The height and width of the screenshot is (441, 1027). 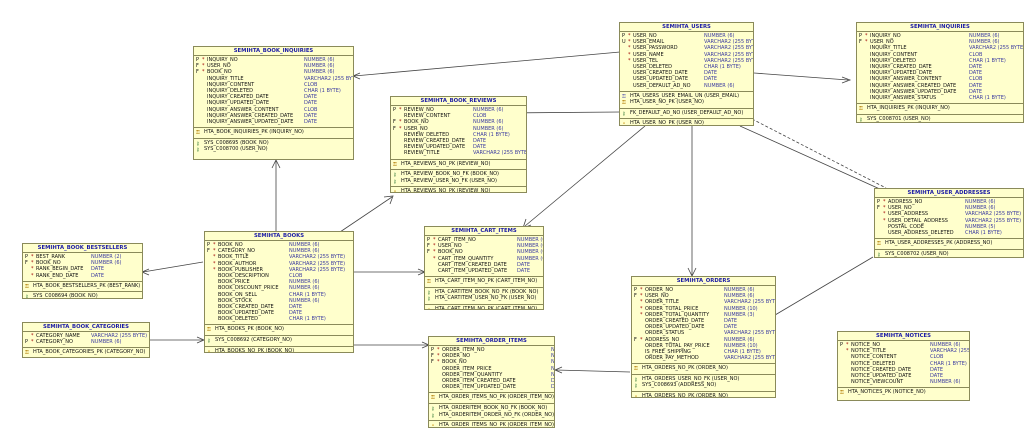 I want to click on key-section: ⚷ SYS_C008702 (USER_NO), so click(x=949, y=254).